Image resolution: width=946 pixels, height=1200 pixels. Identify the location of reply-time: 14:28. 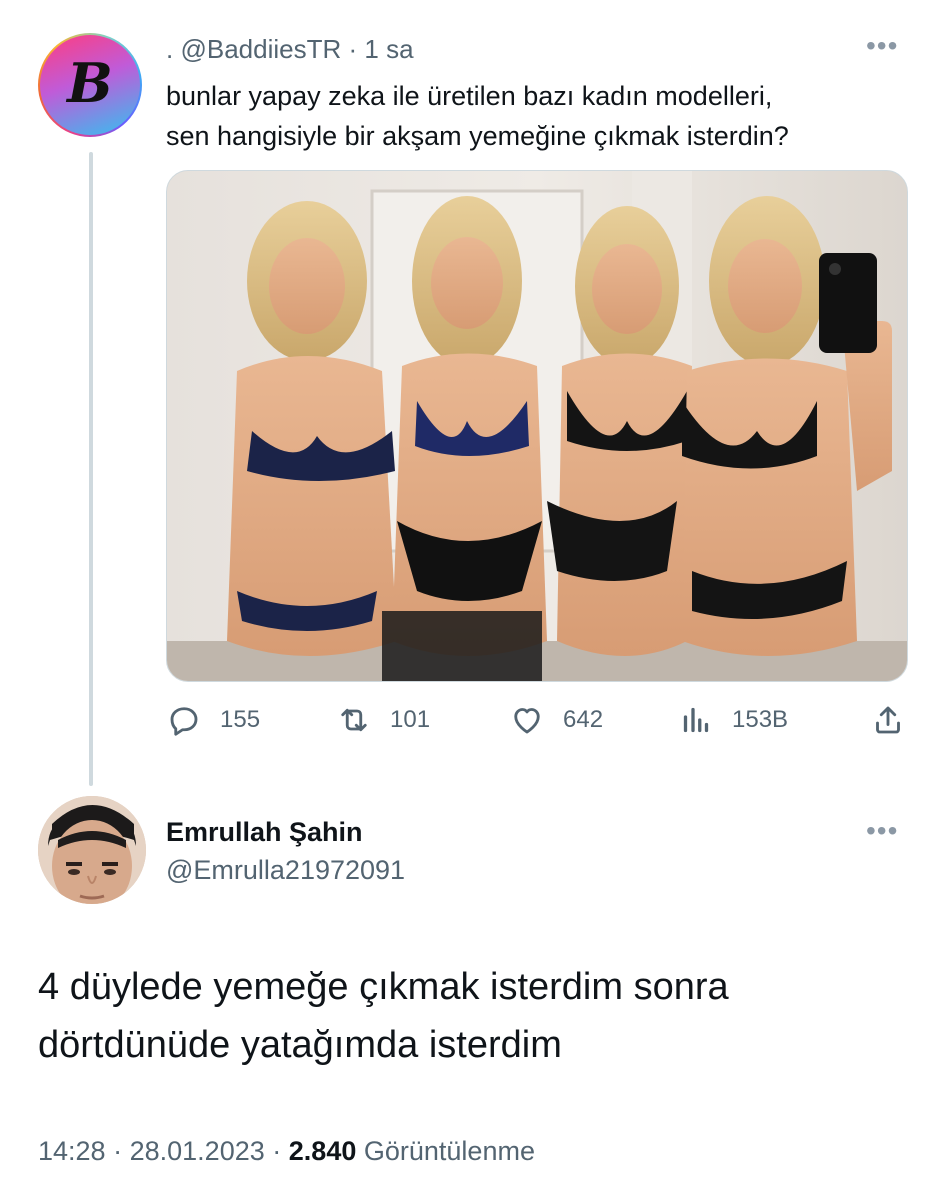
(72, 1151).